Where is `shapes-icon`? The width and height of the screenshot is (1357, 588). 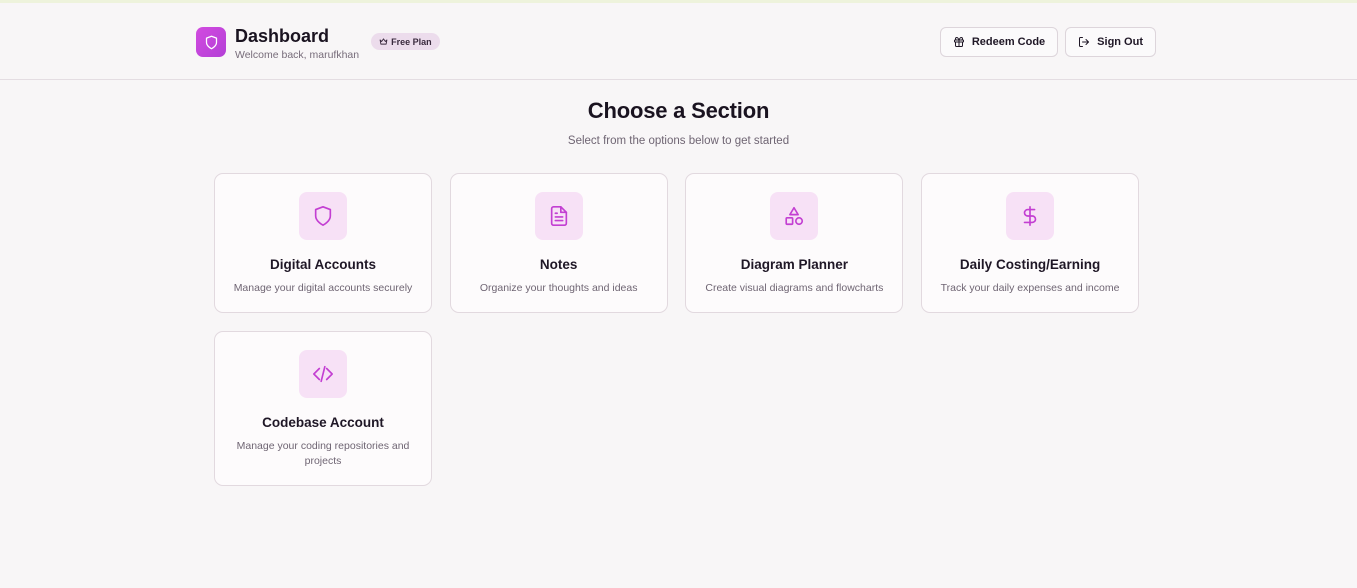
shapes-icon is located at coordinates (794, 216).